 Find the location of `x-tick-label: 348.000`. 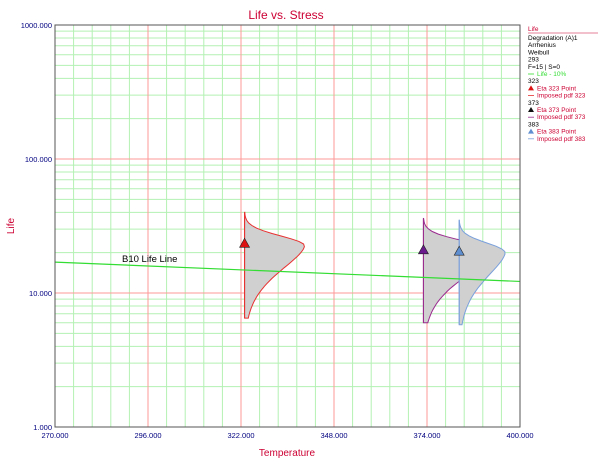

x-tick-label: 348.000 is located at coordinates (333, 435).